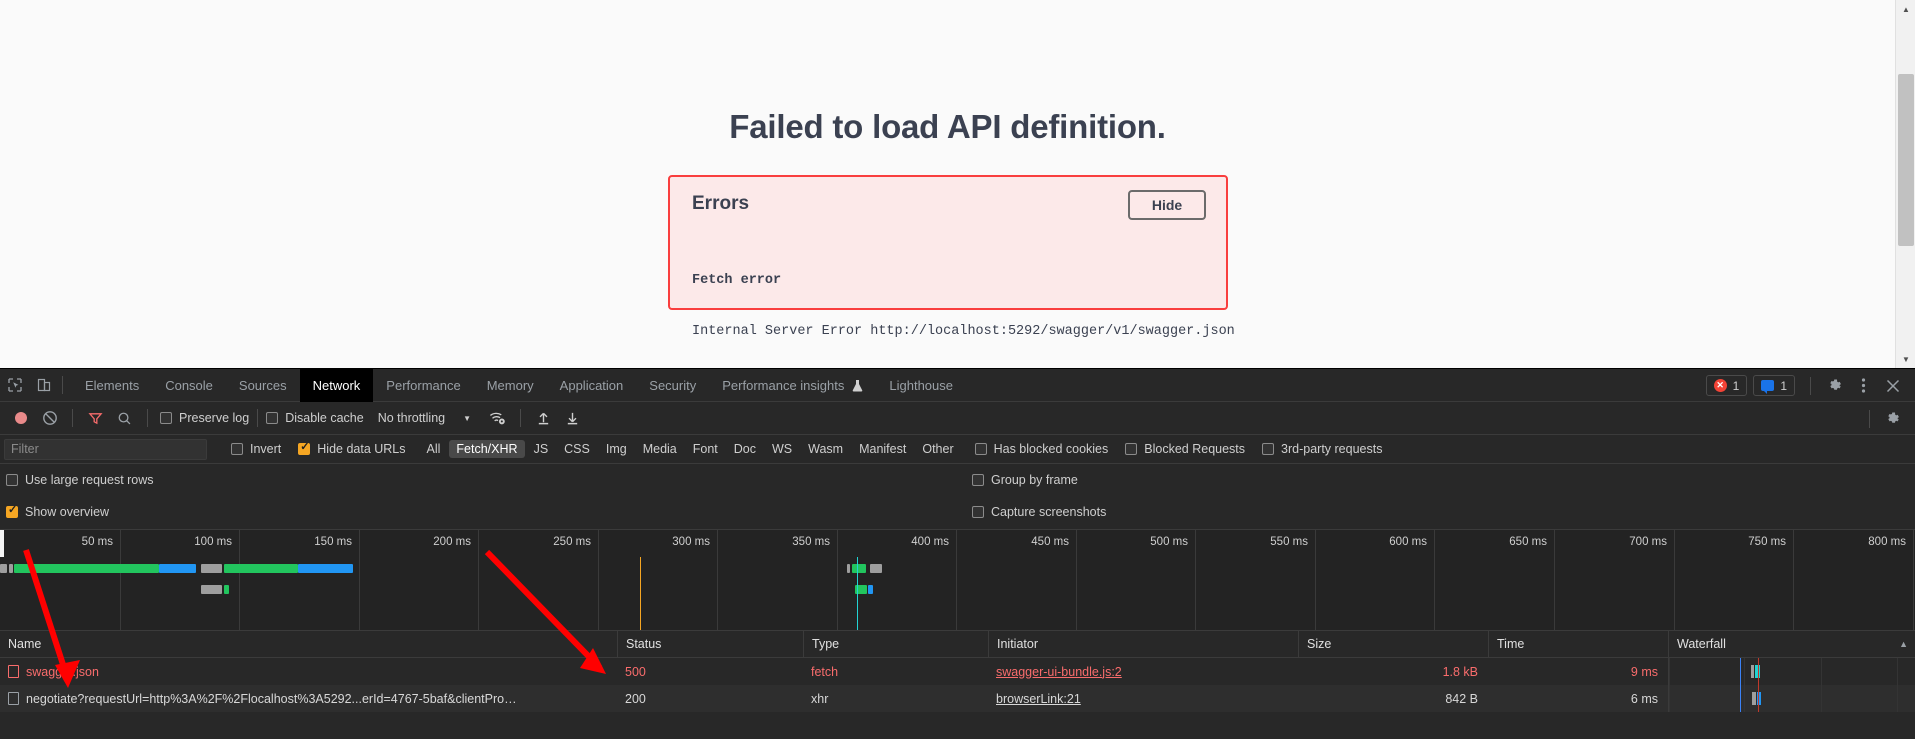  Describe the element at coordinates (80, 480) in the screenshot. I see `use-large-request-rows-checkbox: Use large request rows` at that location.